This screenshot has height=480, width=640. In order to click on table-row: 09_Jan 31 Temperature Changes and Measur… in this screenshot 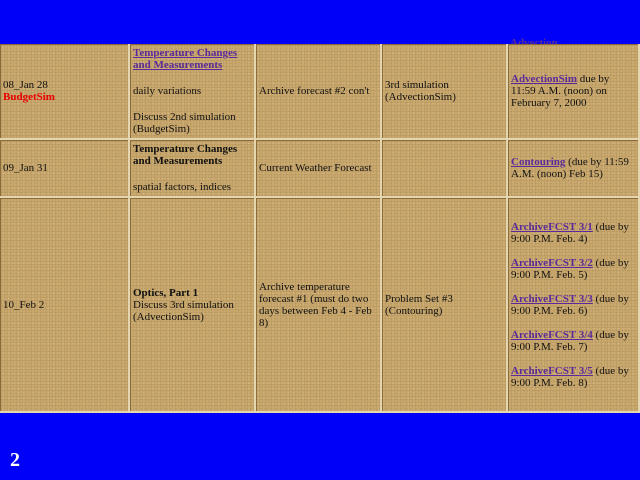, I will do `click(320, 169)`.